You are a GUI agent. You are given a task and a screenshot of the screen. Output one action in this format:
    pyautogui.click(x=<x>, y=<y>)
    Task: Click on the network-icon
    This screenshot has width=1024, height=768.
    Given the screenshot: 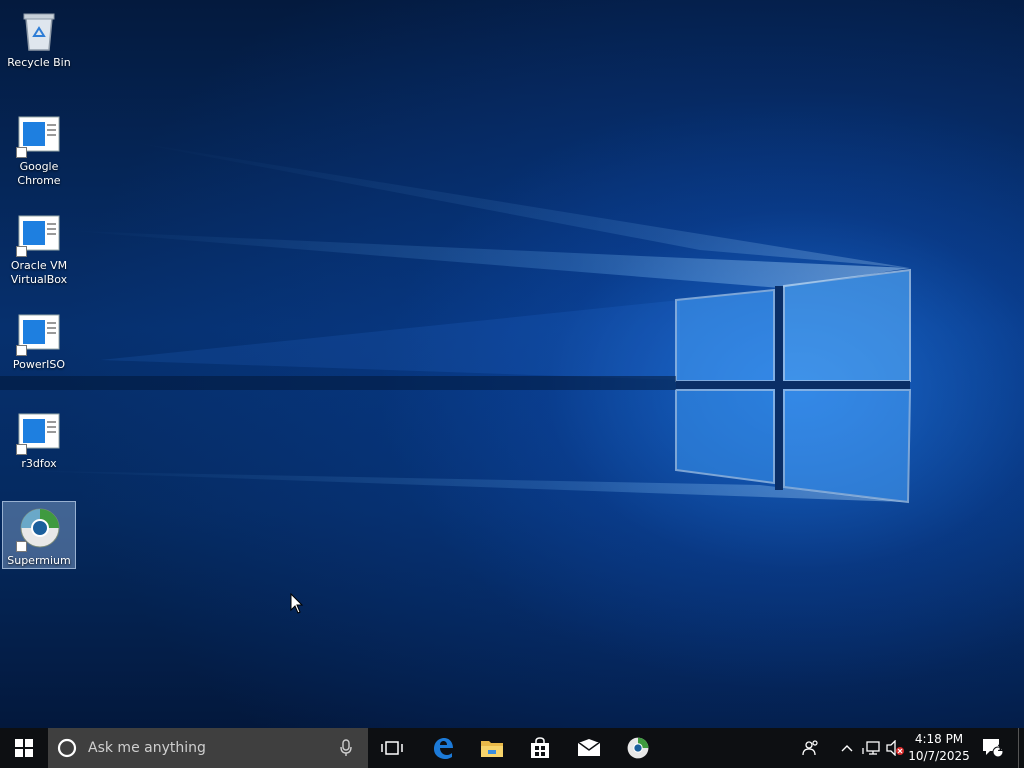 What is the action you would take?
    pyautogui.click(x=871, y=748)
    